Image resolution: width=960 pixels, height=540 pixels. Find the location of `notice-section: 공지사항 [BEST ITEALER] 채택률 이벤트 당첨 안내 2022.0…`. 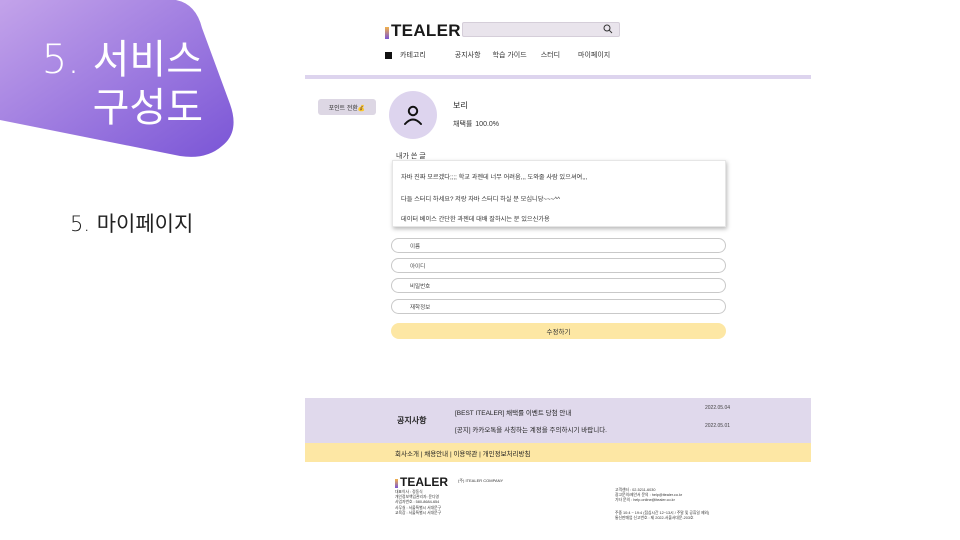

notice-section: 공지사항 [BEST ITEALER] 채택률 이벤트 당첨 안내 2022.0… is located at coordinates (558, 420).